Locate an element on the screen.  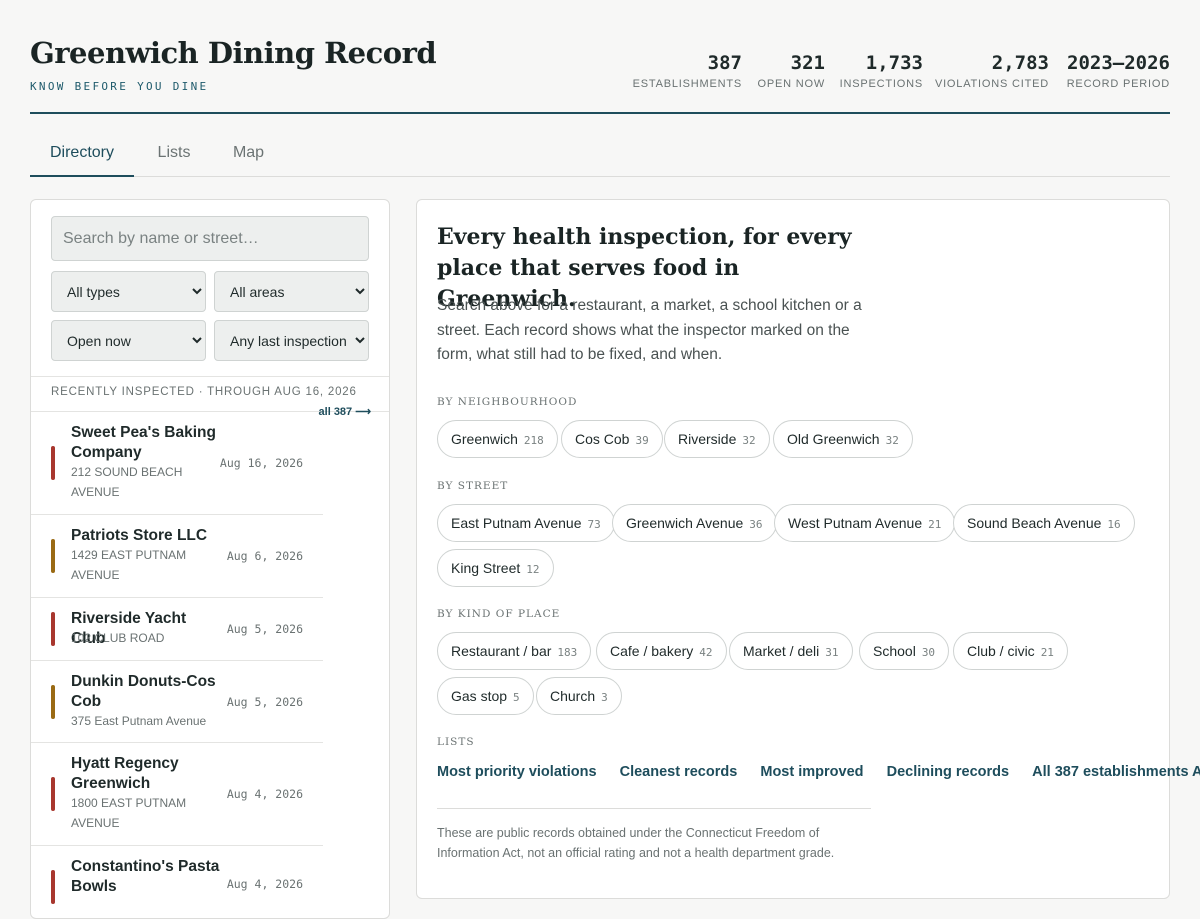
chip-street: Sound Beach Avenue 16 is located at coordinates (1044, 523).